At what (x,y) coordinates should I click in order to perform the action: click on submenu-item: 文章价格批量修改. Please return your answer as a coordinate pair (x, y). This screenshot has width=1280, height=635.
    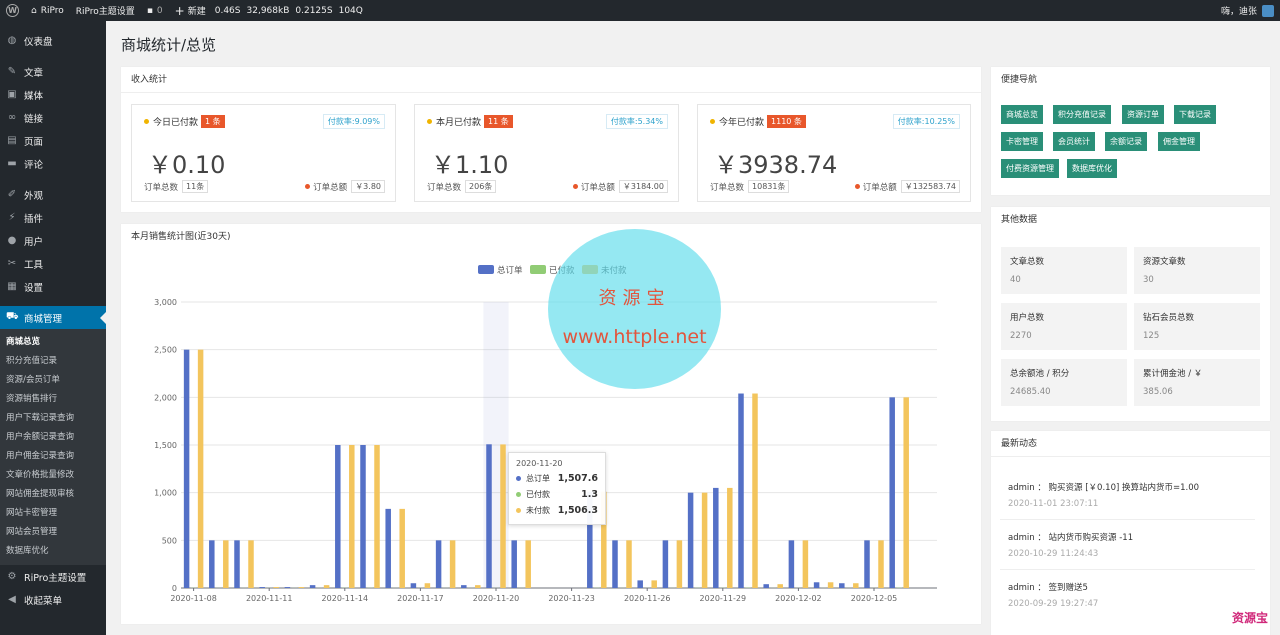
    Looking at the image, I should click on (53, 475).